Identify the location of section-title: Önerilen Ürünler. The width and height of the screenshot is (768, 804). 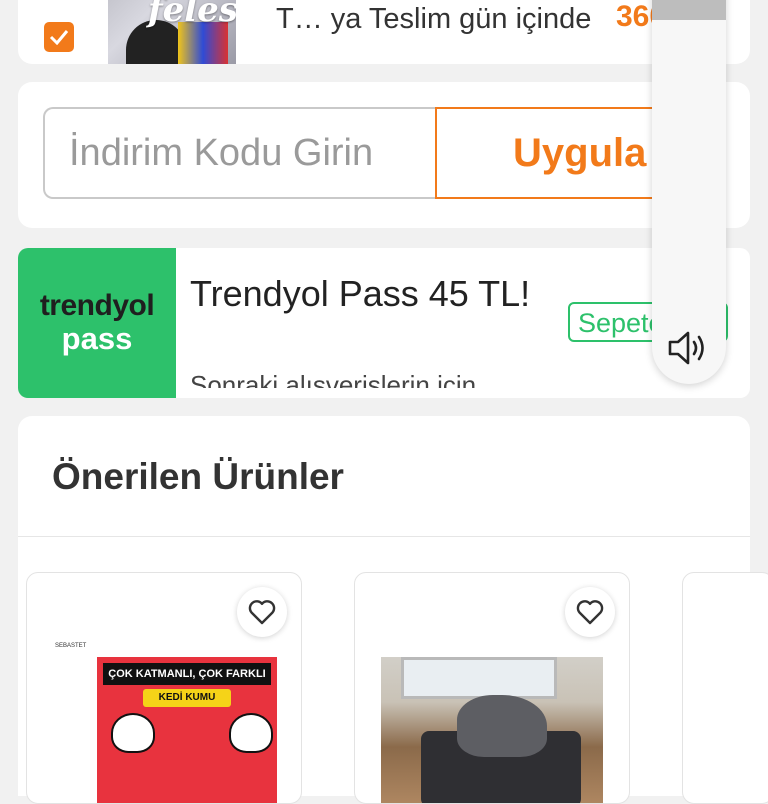
(198, 476).